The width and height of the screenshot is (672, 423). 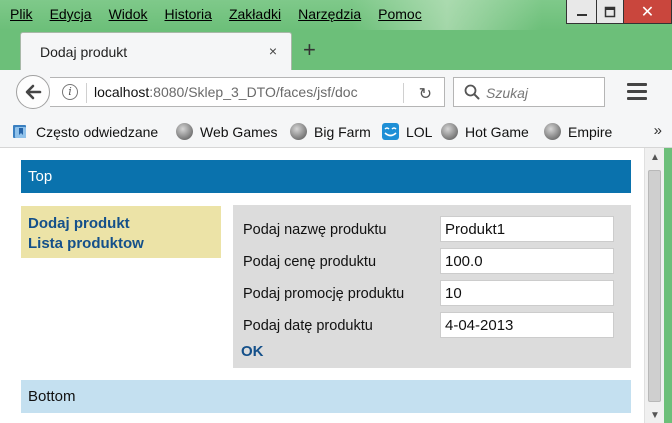 I want to click on price-label: Podaj cenę produktu, so click(x=310, y=262).